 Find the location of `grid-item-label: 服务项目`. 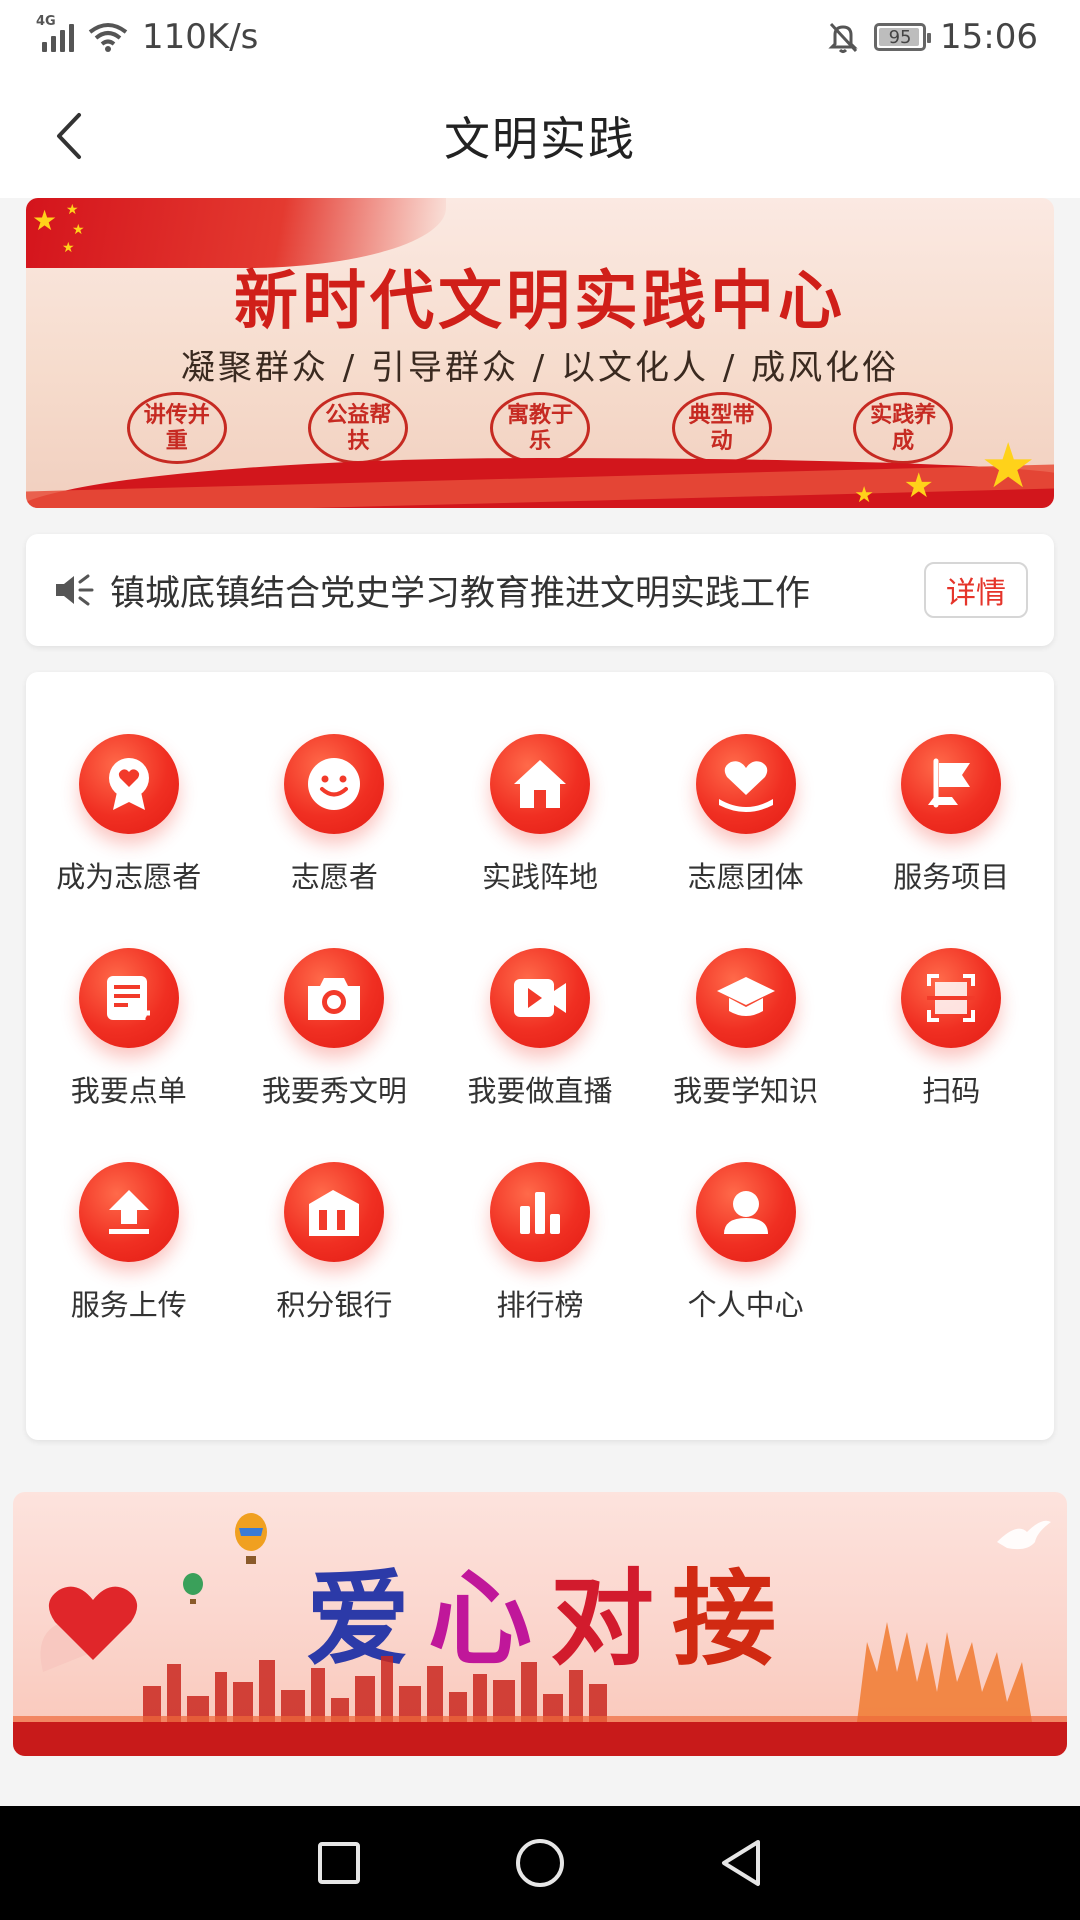

grid-item-label: 服务项目 is located at coordinates (951, 877).